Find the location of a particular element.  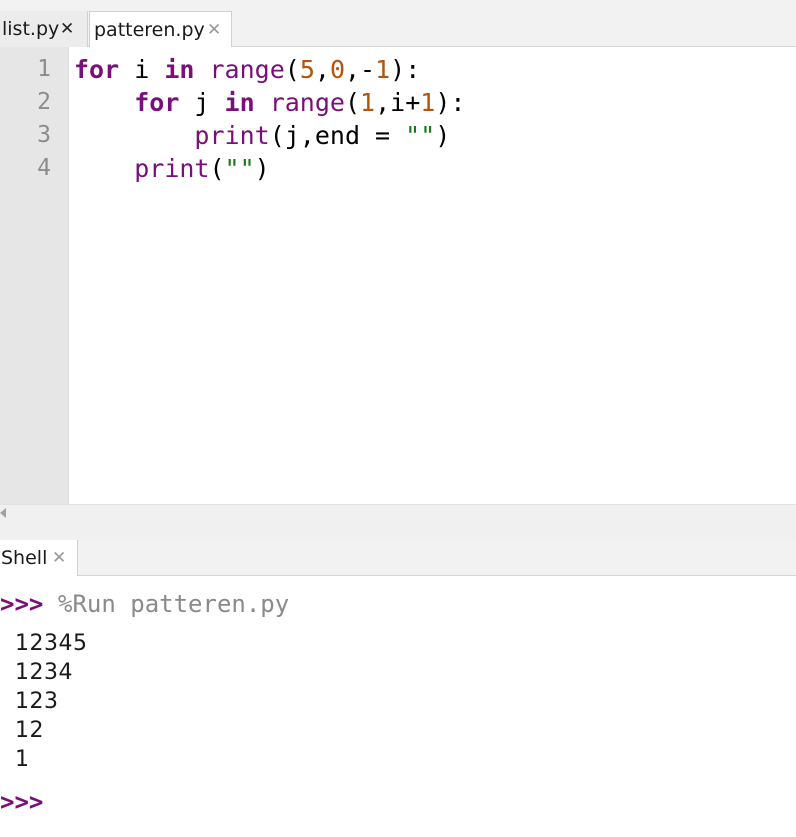

code-token: ,i+ is located at coordinates (398, 102).